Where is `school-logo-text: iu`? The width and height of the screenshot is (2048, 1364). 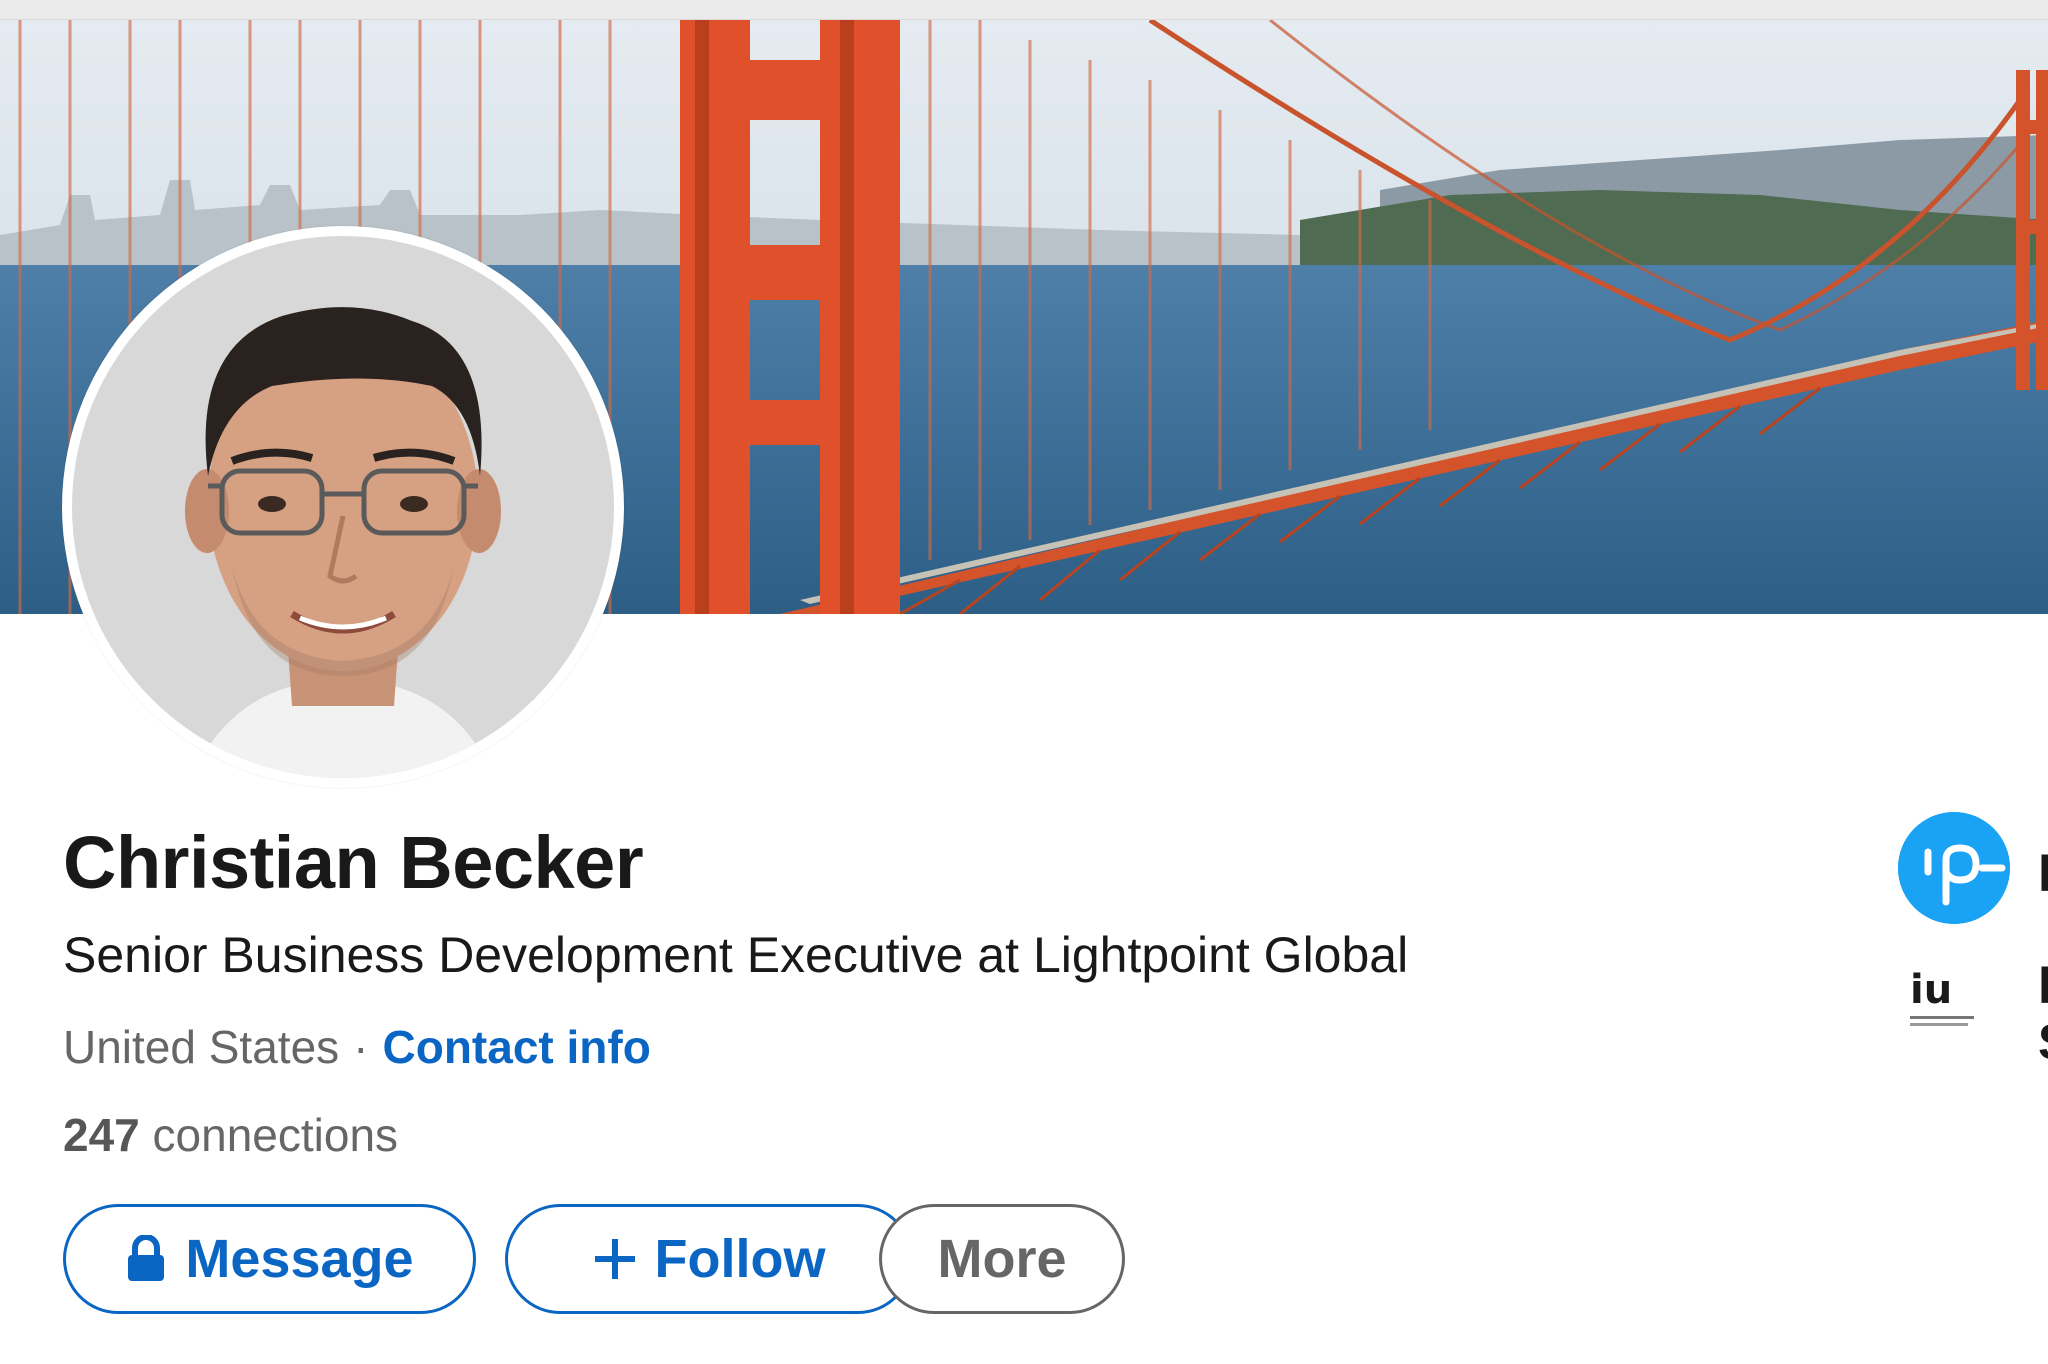
school-logo-text: iu is located at coordinates (1931, 990).